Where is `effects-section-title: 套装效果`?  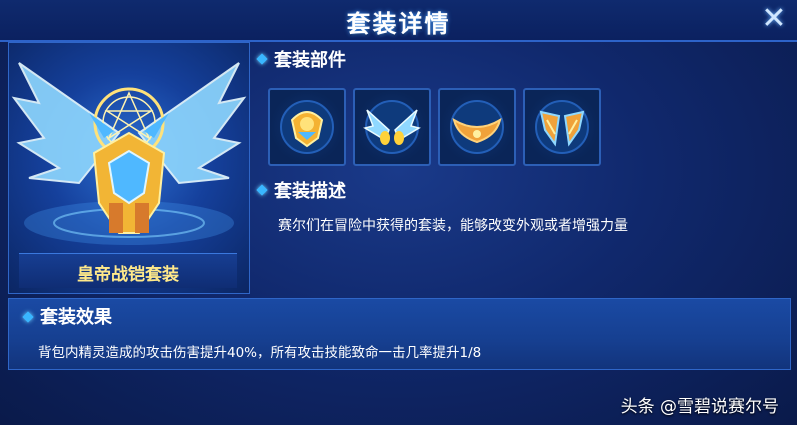 effects-section-title: 套装效果 is located at coordinates (76, 317).